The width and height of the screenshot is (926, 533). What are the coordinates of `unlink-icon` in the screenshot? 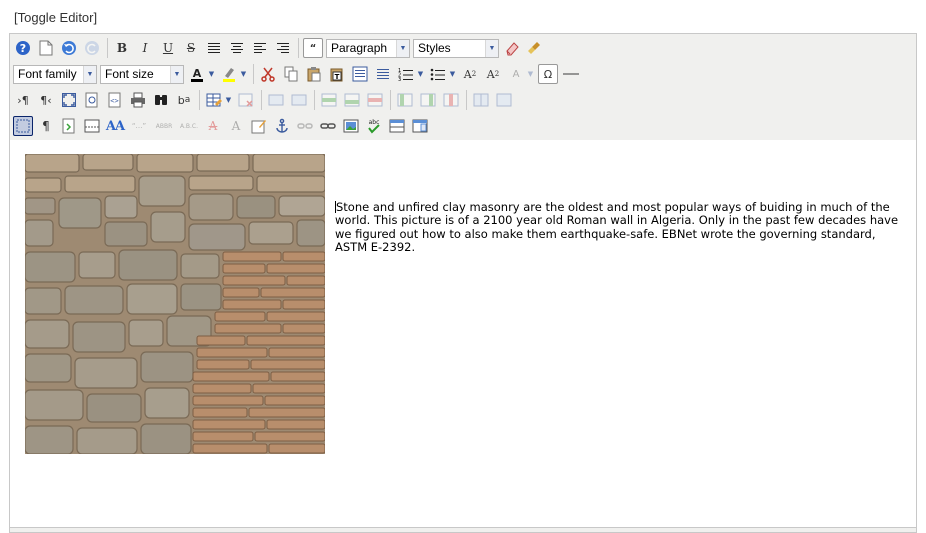 It's located at (305, 126).